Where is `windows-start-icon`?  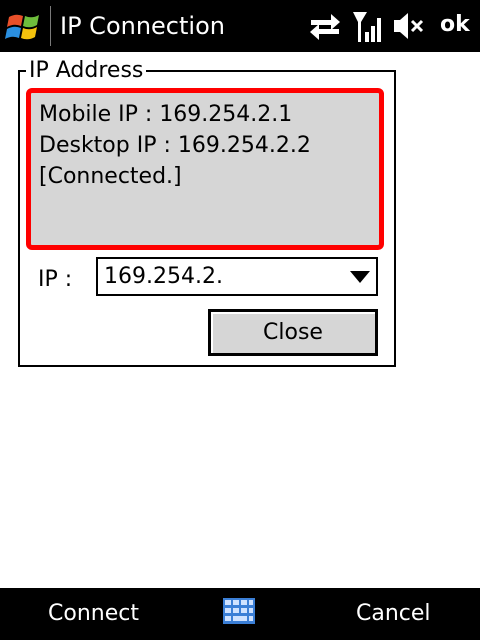
windows-start-icon is located at coordinates (25, 27).